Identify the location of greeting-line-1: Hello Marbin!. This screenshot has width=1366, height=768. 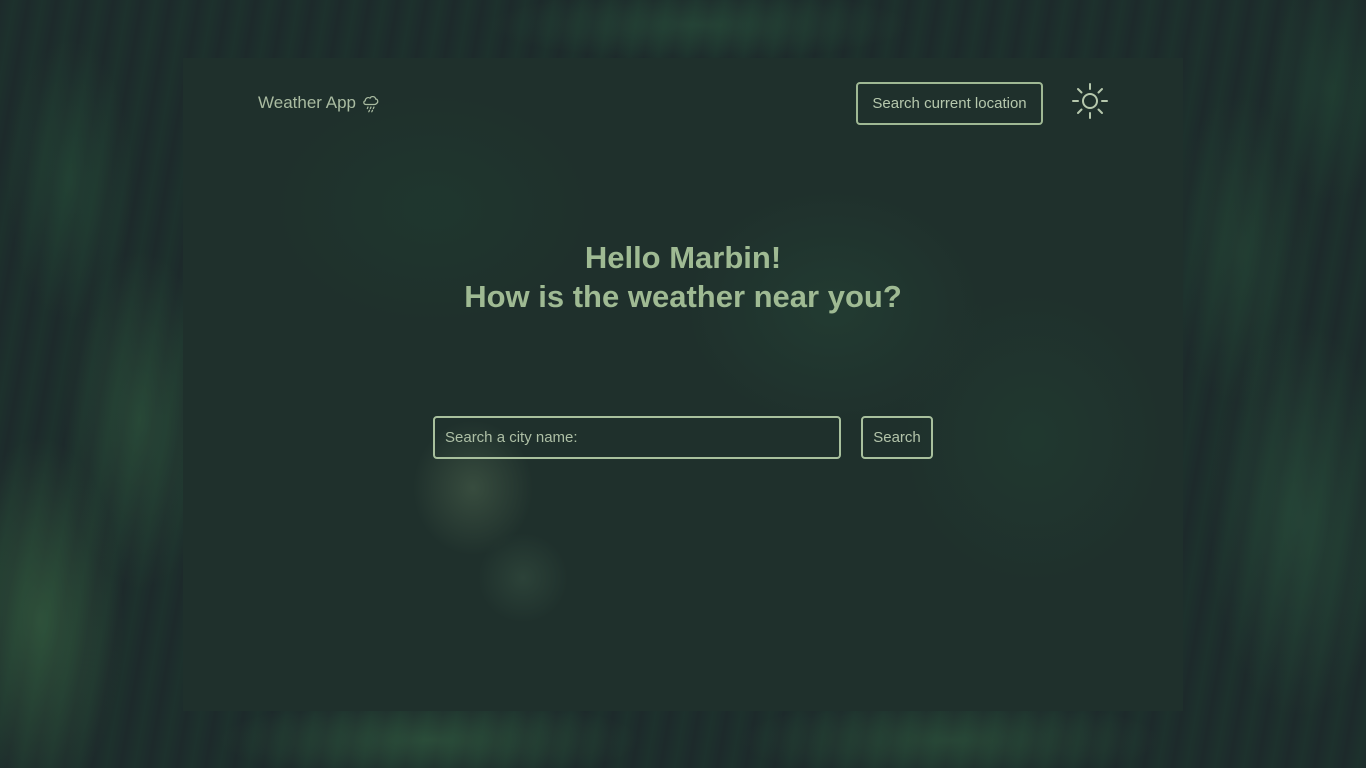
(683, 257).